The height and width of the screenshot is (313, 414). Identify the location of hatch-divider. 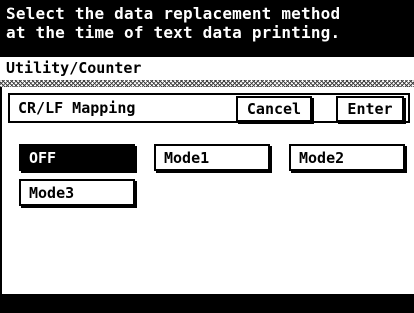
(207, 83).